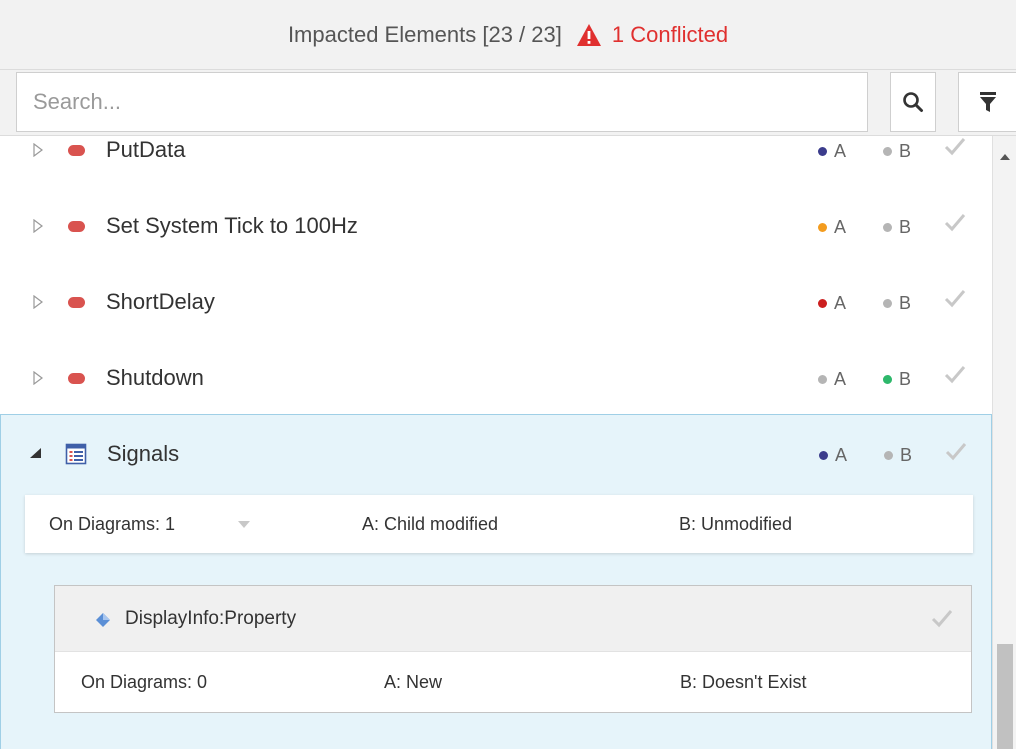  Describe the element at coordinates (146, 149) in the screenshot. I see `item-label: PutData` at that location.